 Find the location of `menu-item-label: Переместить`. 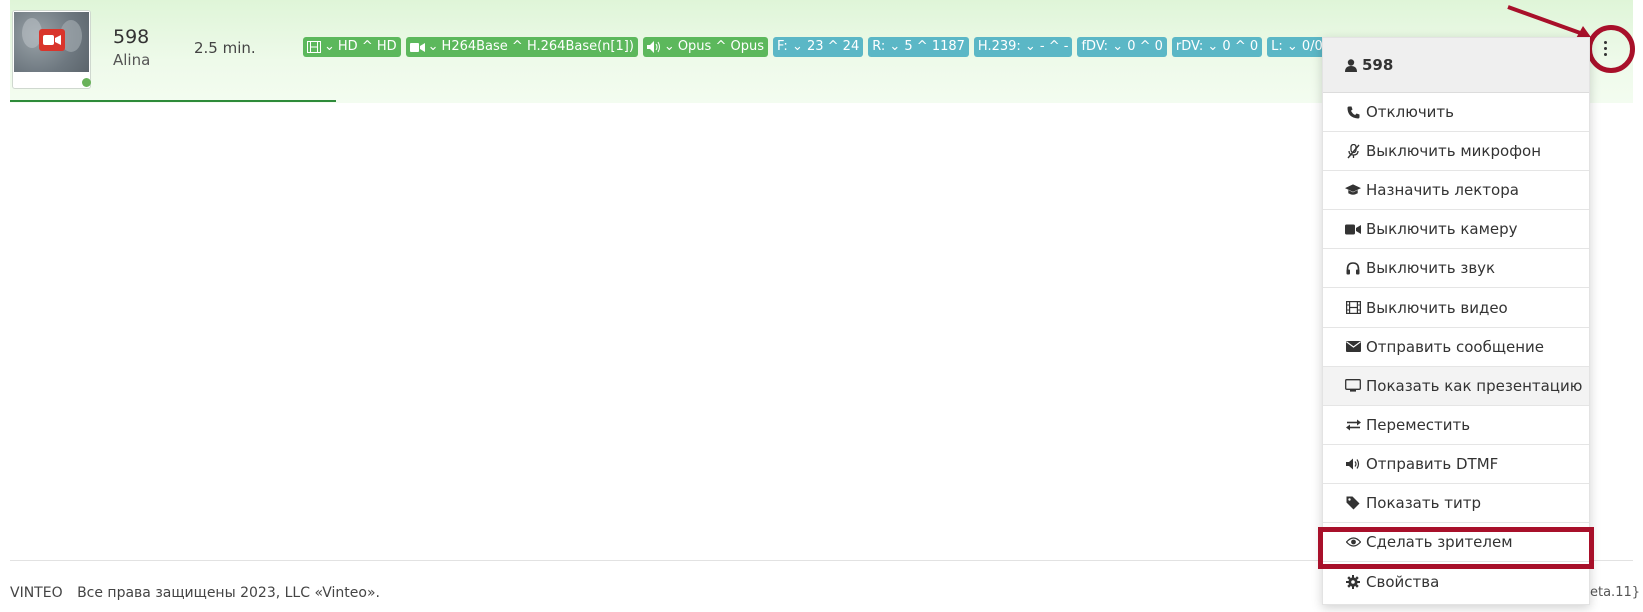

menu-item-label: Переместить is located at coordinates (1418, 424).